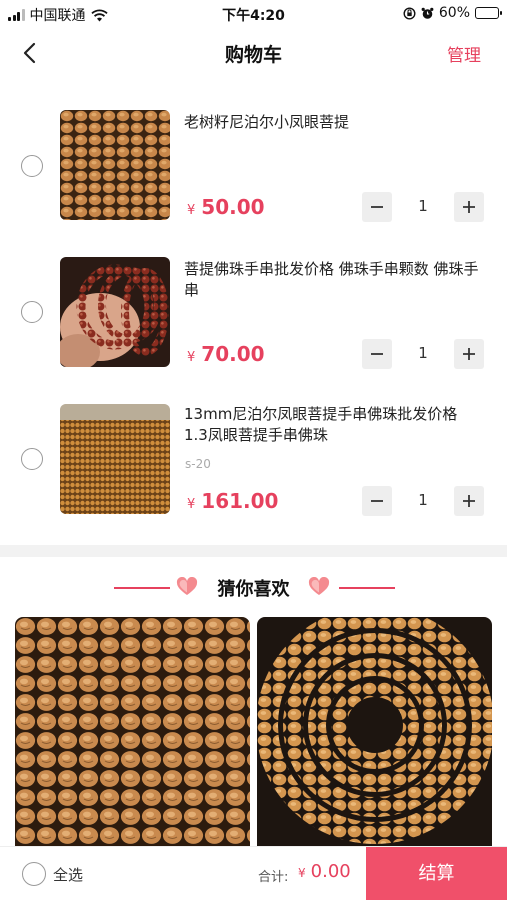 This screenshot has width=507, height=900. What do you see at coordinates (253, 873) in the screenshot?
I see `checkout-bar: 全选 合计: ¥0.00 结算` at bounding box center [253, 873].